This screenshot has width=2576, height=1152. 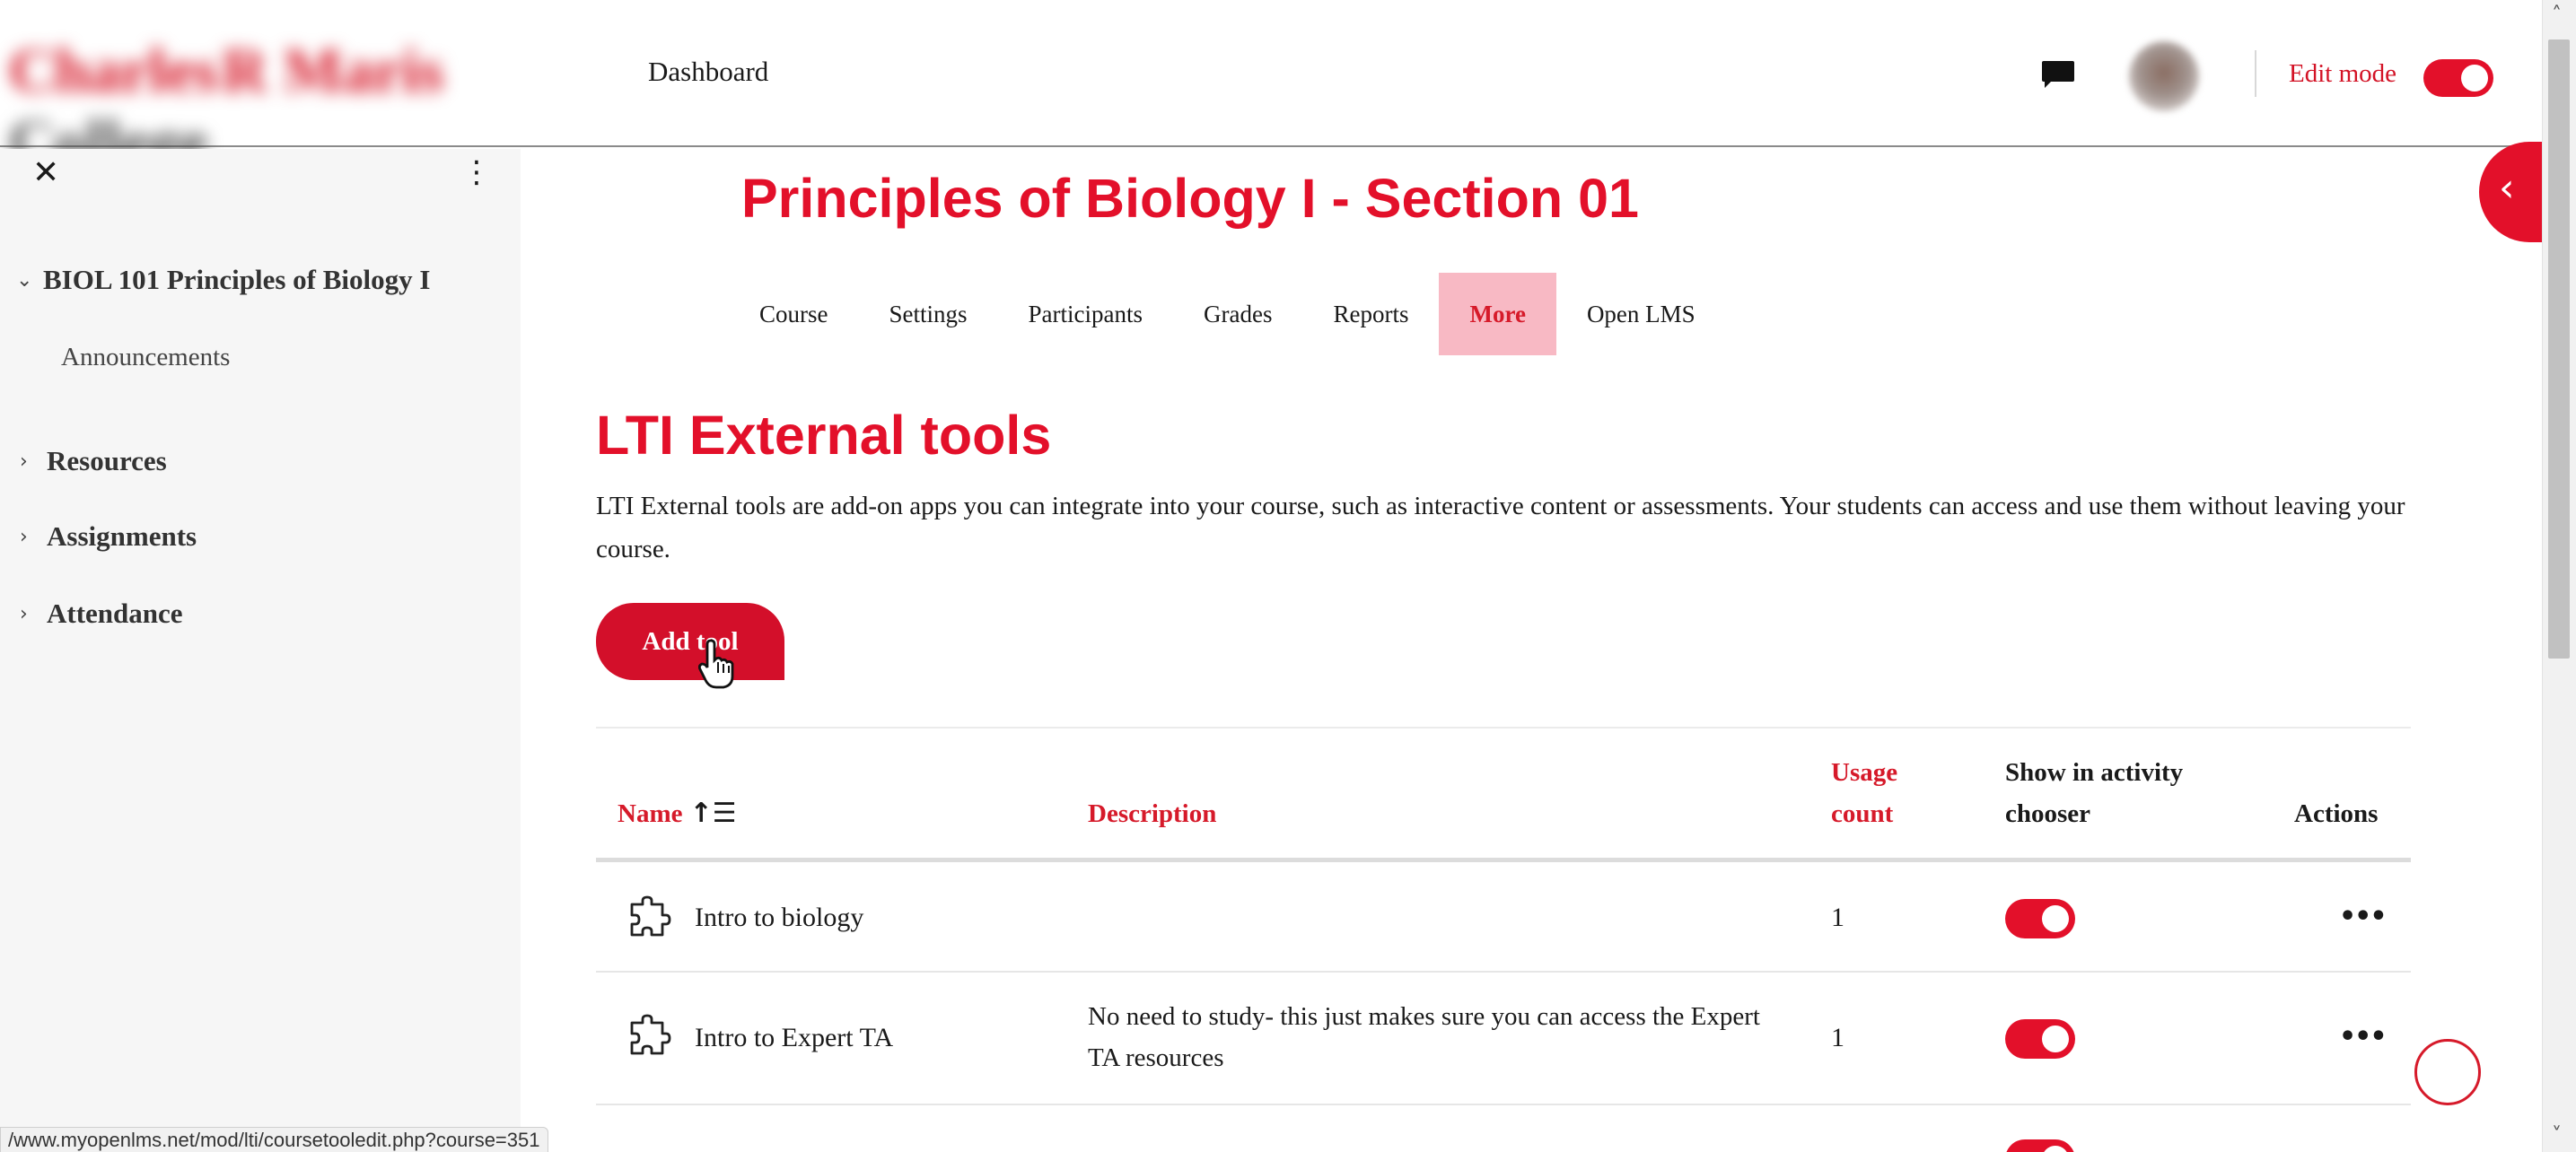 What do you see at coordinates (1641, 314) in the screenshot?
I see `tab-open-lms: Open LMS` at bounding box center [1641, 314].